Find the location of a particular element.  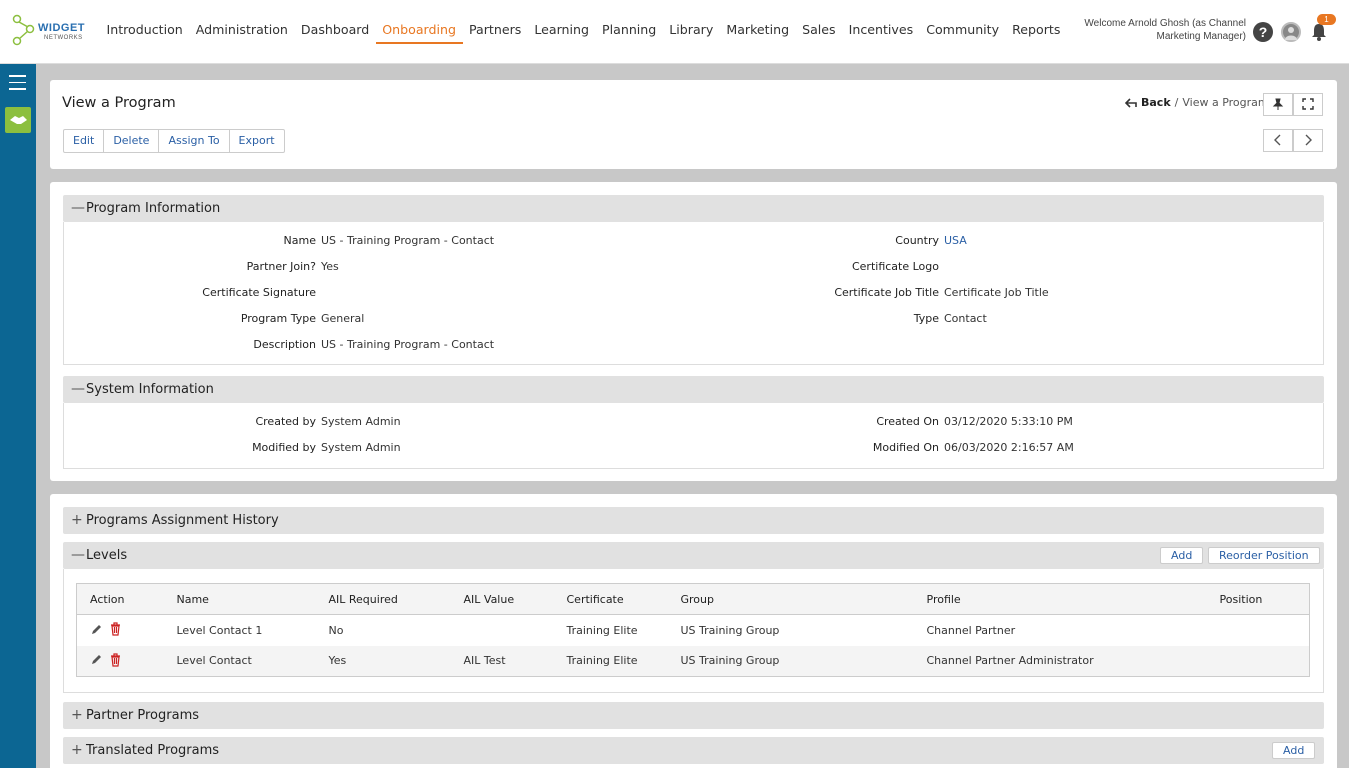

handshake-icon is located at coordinates (18, 120).